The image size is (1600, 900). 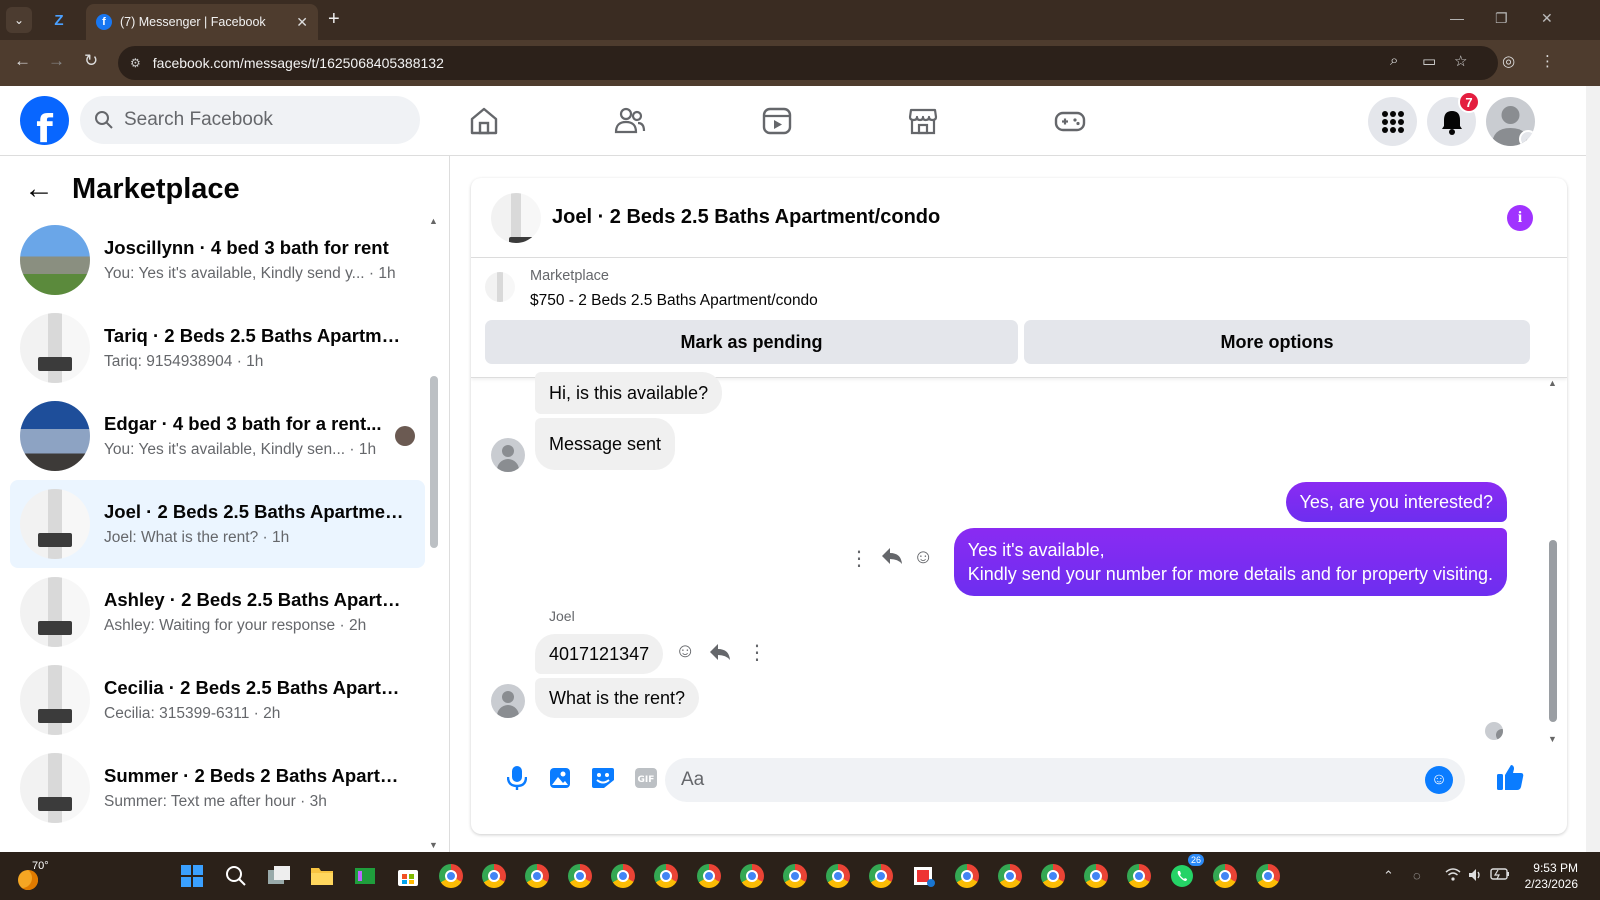 I want to click on forward-icon: →, so click(x=56, y=61).